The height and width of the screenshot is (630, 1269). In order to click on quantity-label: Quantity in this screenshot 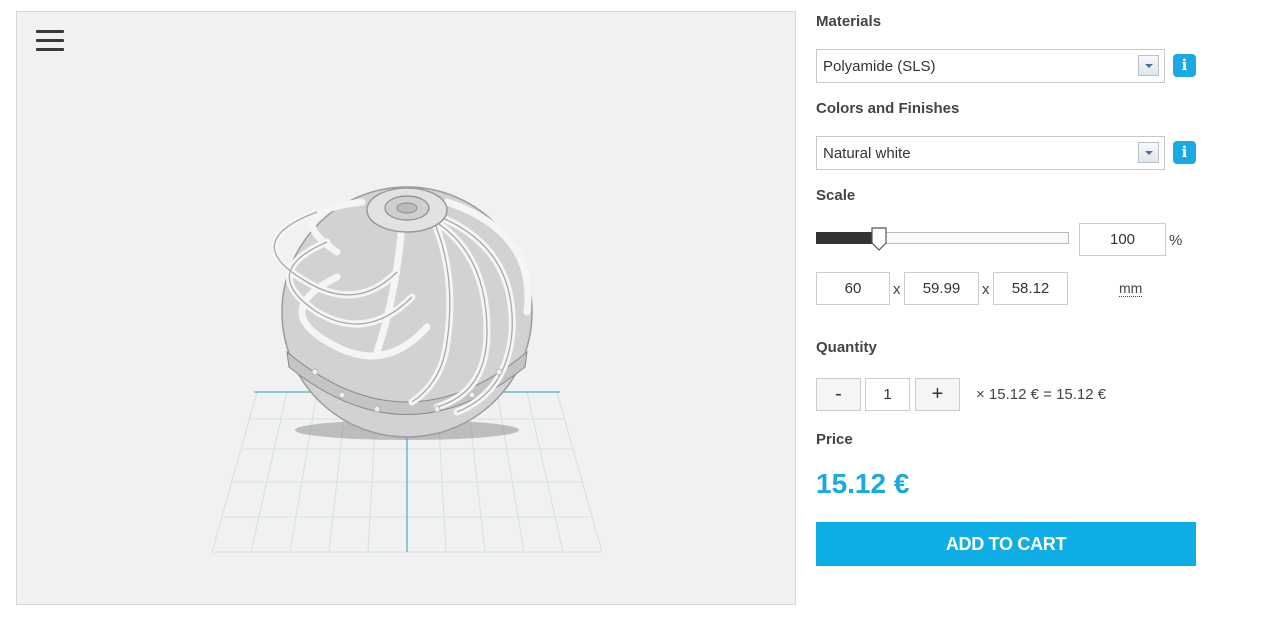, I will do `click(846, 347)`.